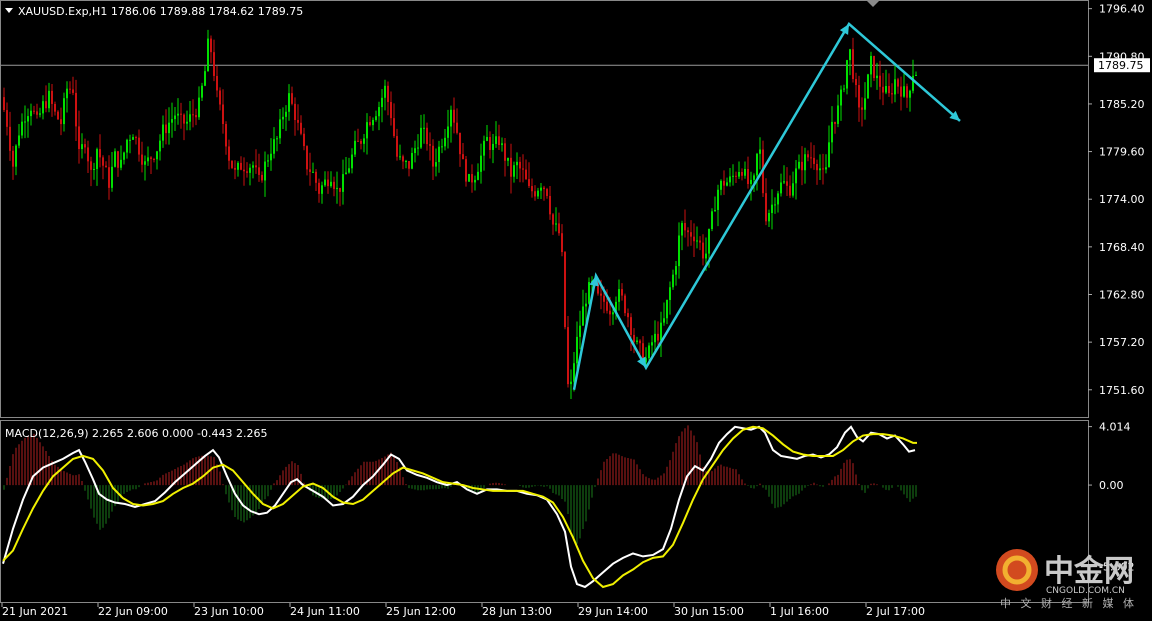 The width and height of the screenshot is (1152, 621). Describe the element at coordinates (1121, 65) in the screenshot. I see `current-price-value: 1789.75` at that location.